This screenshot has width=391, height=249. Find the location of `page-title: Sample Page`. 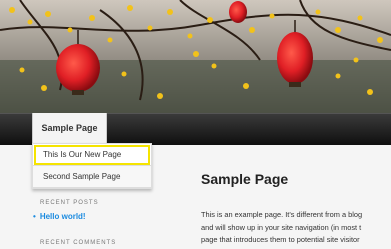

page-title: Sample Page is located at coordinates (245, 179).